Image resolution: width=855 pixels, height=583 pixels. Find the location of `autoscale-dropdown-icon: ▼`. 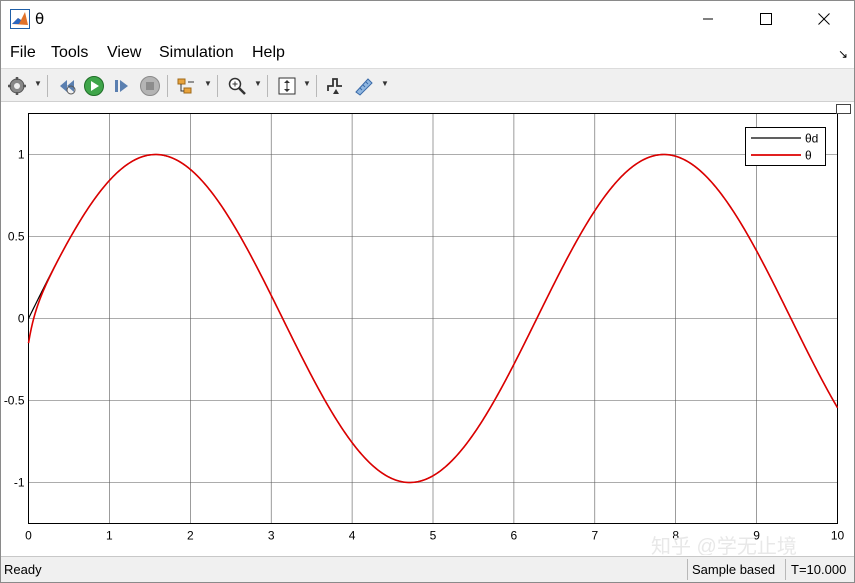

autoscale-dropdown-icon: ▼ is located at coordinates (307, 84).